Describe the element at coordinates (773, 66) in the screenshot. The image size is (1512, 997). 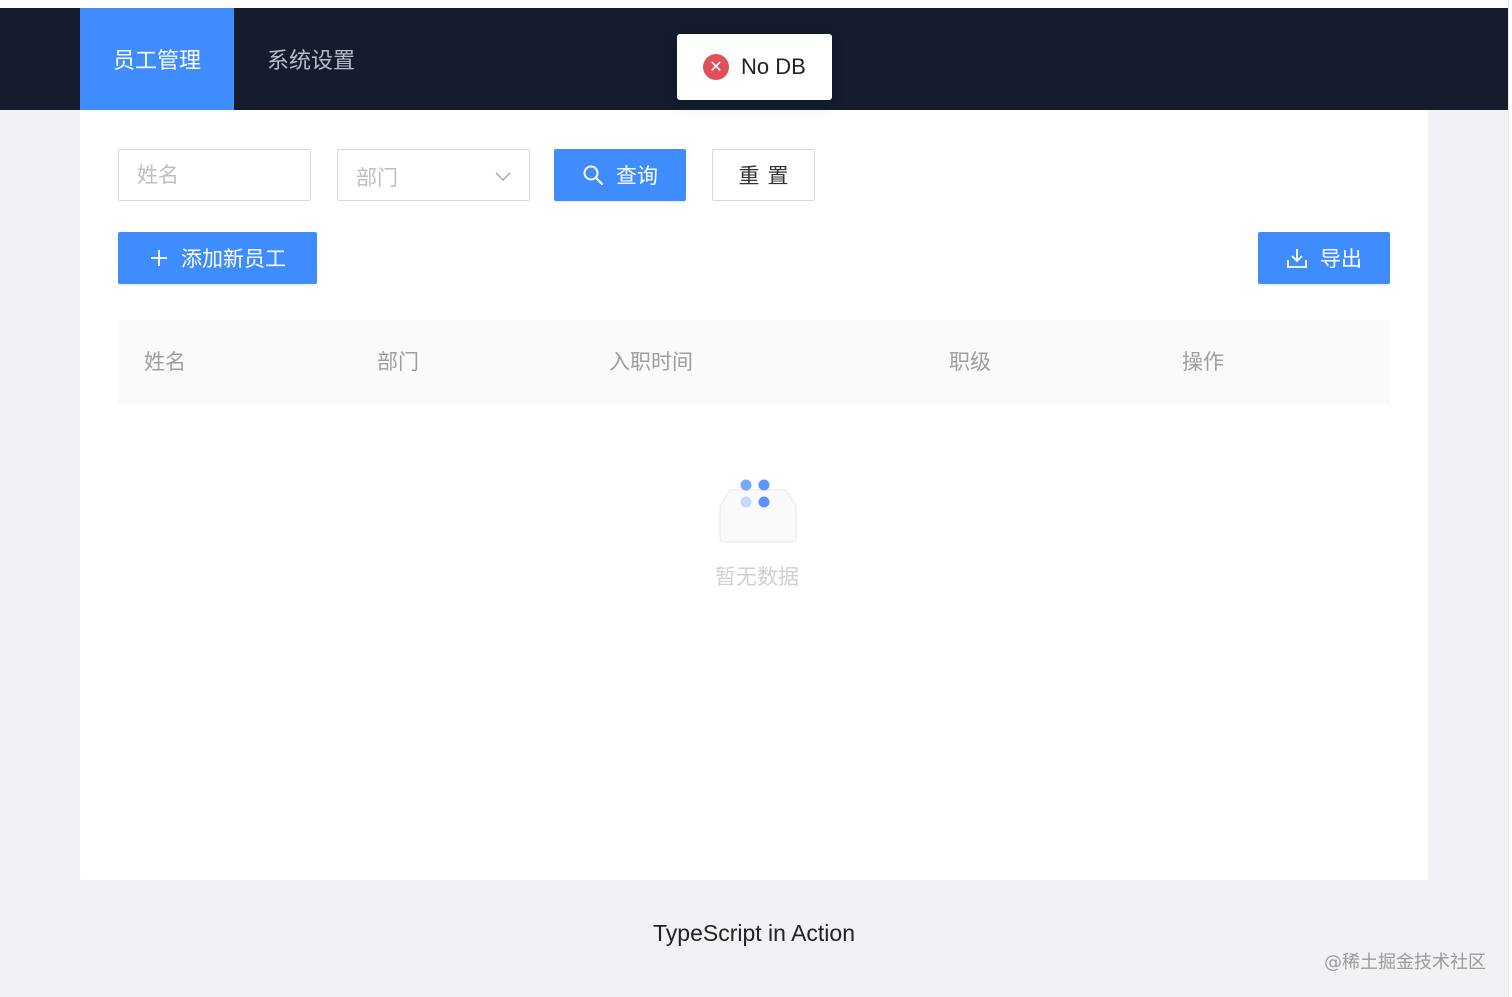
I see `toast-message: No DB` at that location.